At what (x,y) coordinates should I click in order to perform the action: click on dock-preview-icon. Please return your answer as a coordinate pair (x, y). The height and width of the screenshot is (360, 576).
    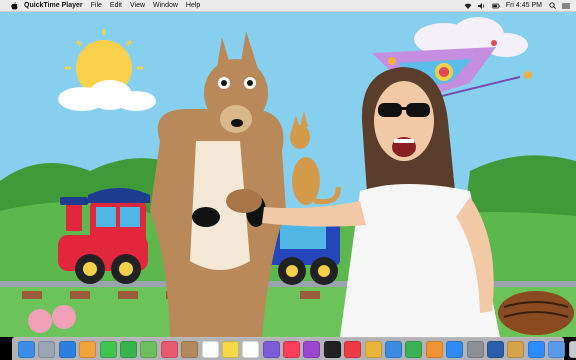
    Looking at the image, I should click on (516, 349).